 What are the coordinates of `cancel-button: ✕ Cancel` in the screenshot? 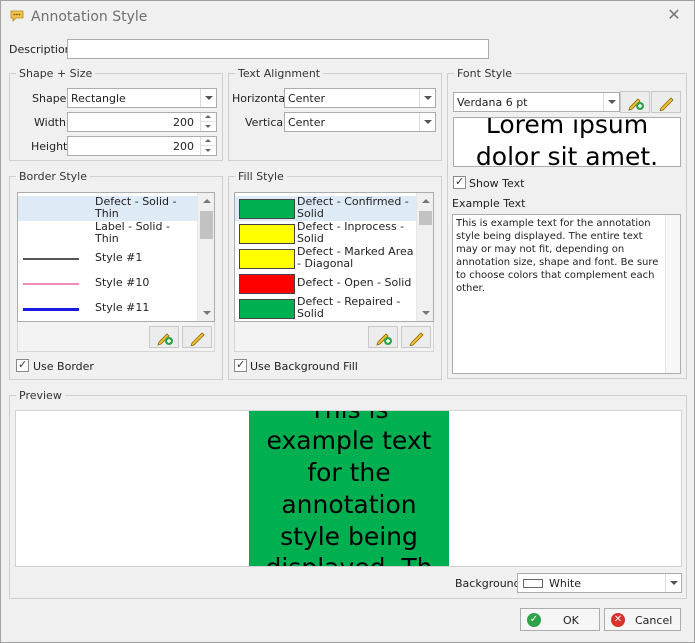 It's located at (642, 619).